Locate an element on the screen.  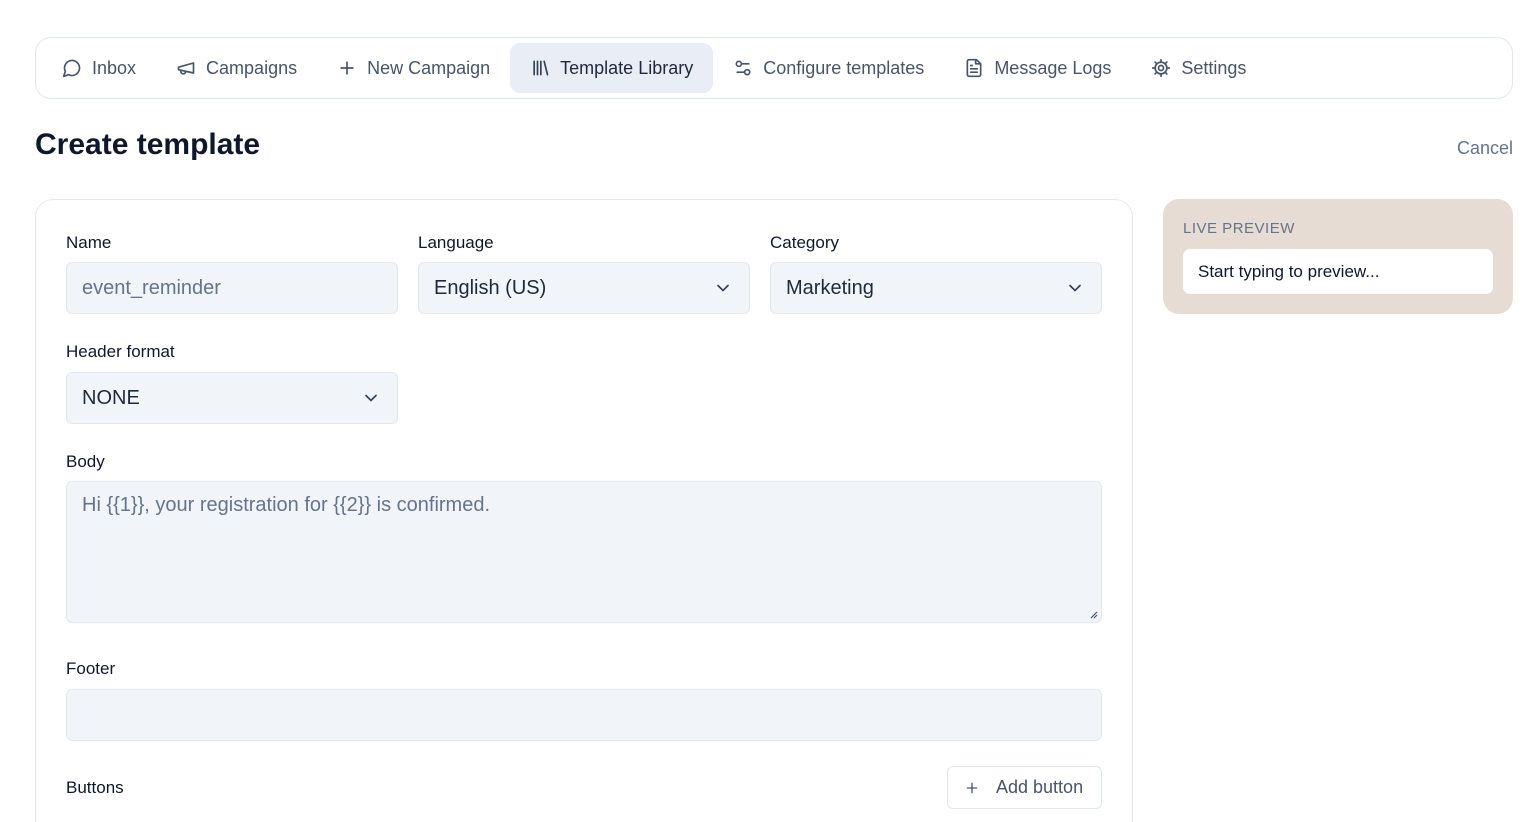
resize-grip-icon is located at coordinates (1093, 614).